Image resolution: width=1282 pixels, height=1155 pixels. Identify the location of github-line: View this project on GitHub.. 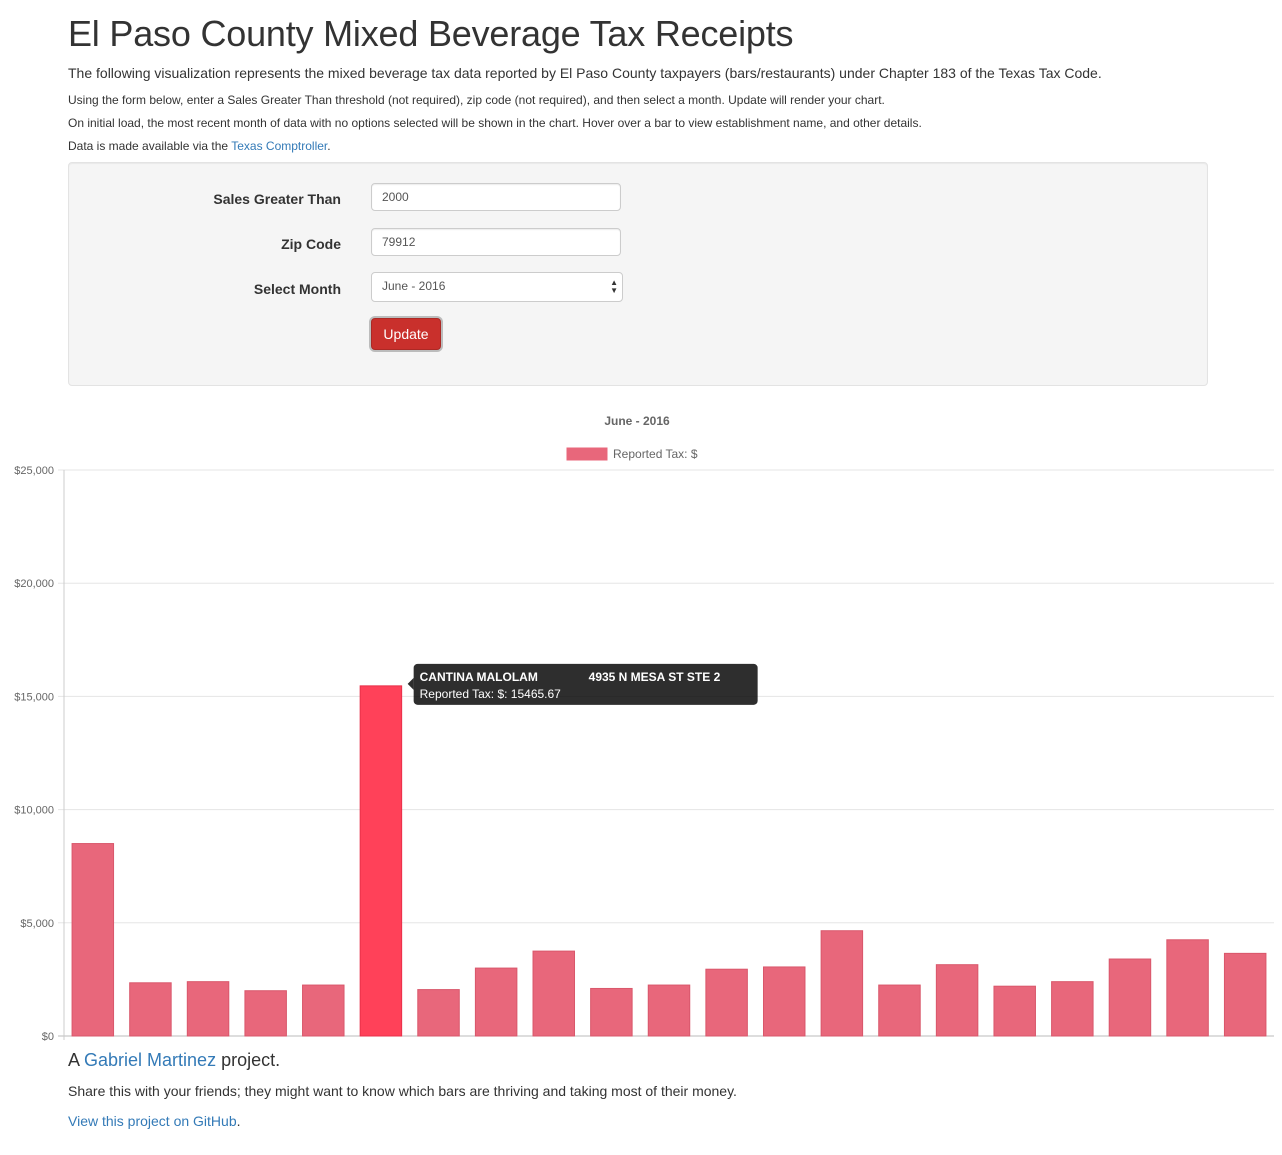
(154, 1121).